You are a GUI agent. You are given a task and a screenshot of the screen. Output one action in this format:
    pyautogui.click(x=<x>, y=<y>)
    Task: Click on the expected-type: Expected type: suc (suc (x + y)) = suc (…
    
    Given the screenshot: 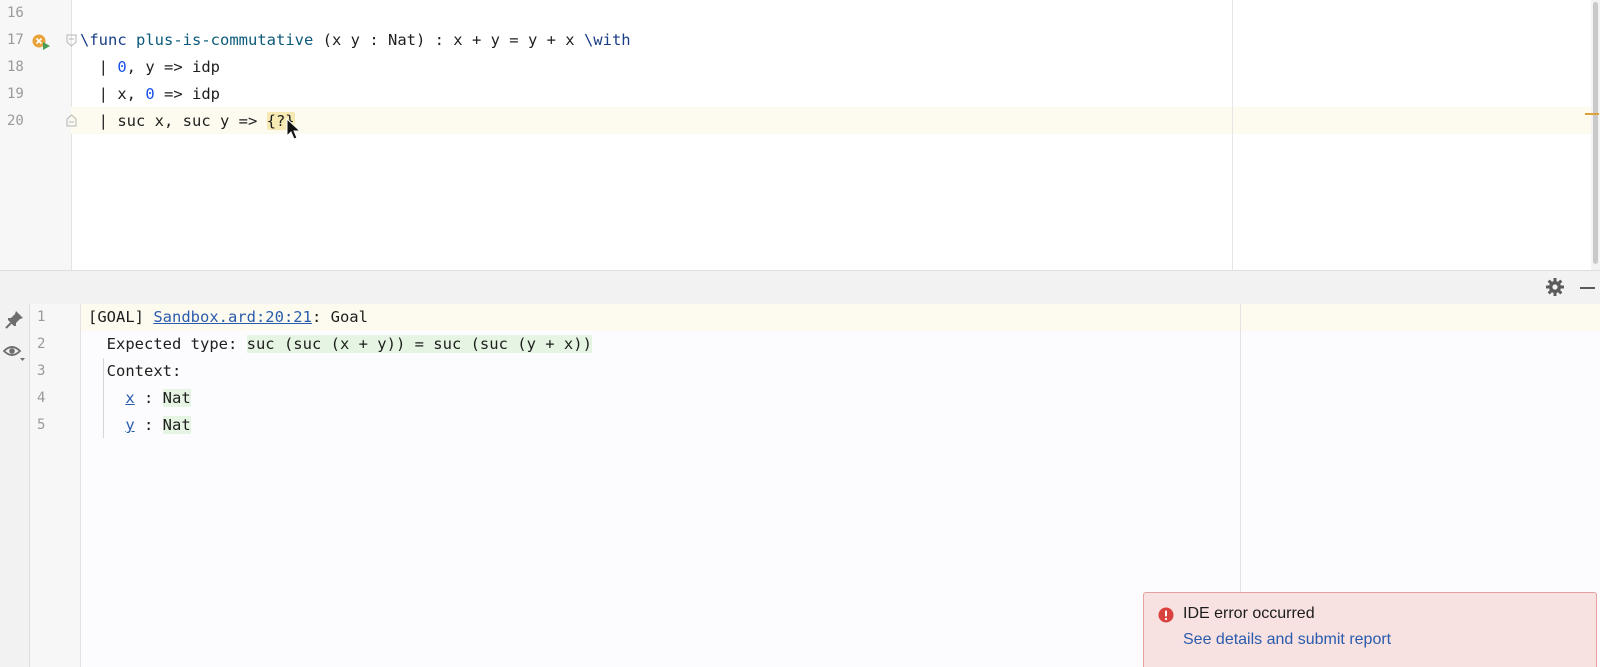 What is the action you would take?
    pyautogui.click(x=340, y=344)
    